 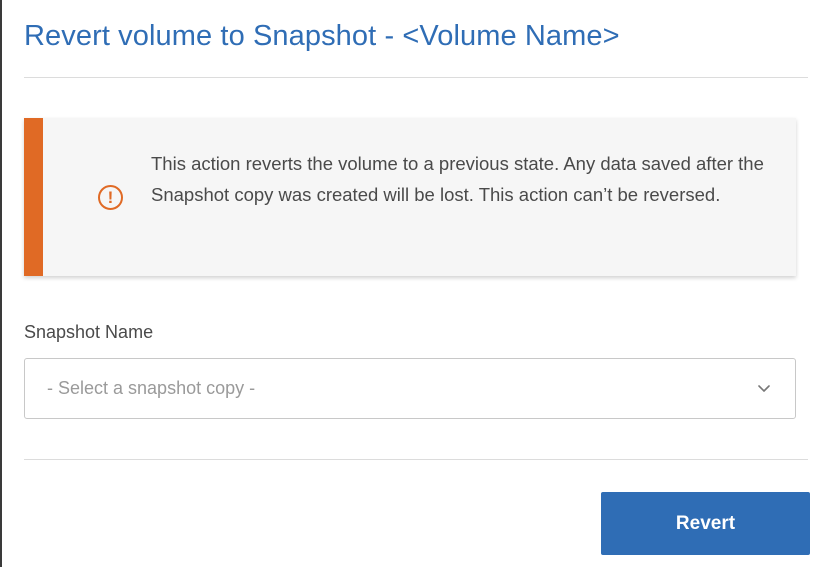 What do you see at coordinates (416, 459) in the screenshot?
I see `footer-divider` at bounding box center [416, 459].